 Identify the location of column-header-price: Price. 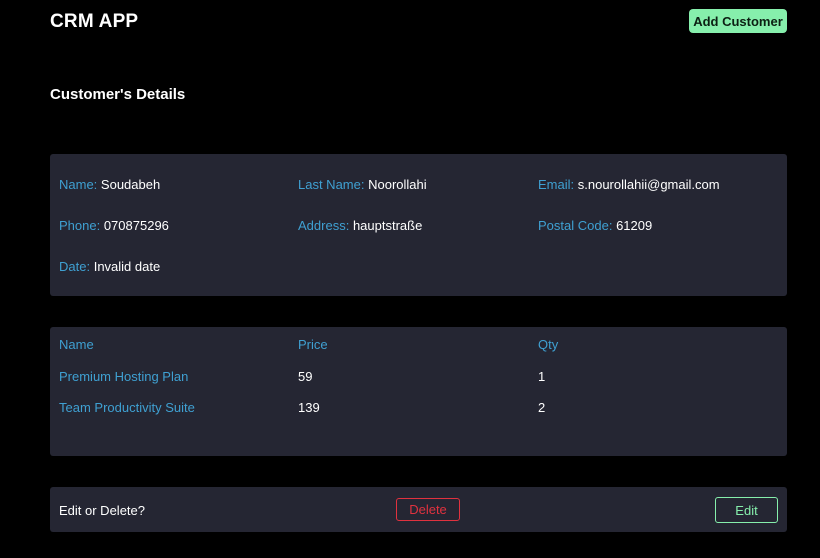
(313, 344).